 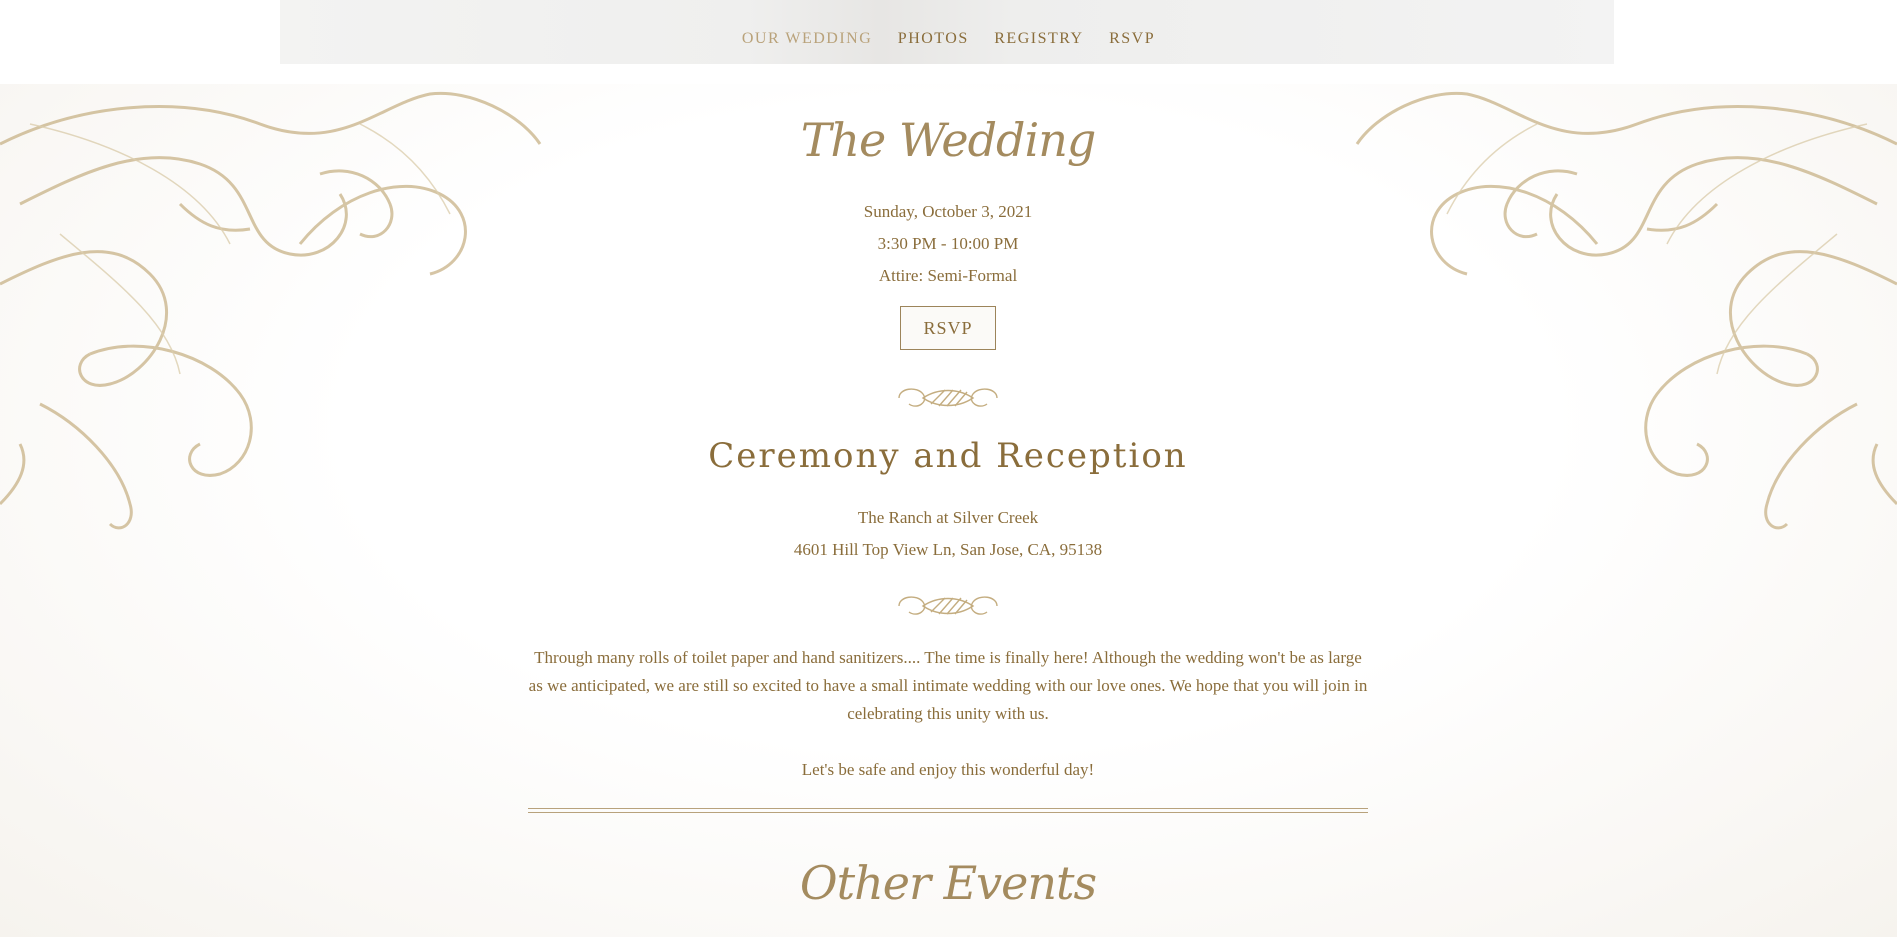 I want to click on wedding-title: The Wedding, so click(x=948, y=140).